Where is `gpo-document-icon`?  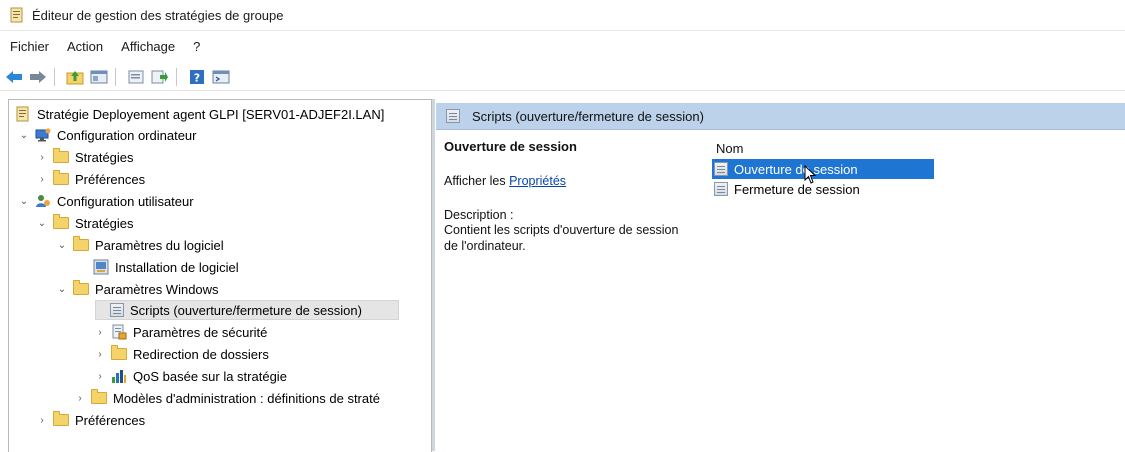
gpo-document-icon is located at coordinates (23, 114).